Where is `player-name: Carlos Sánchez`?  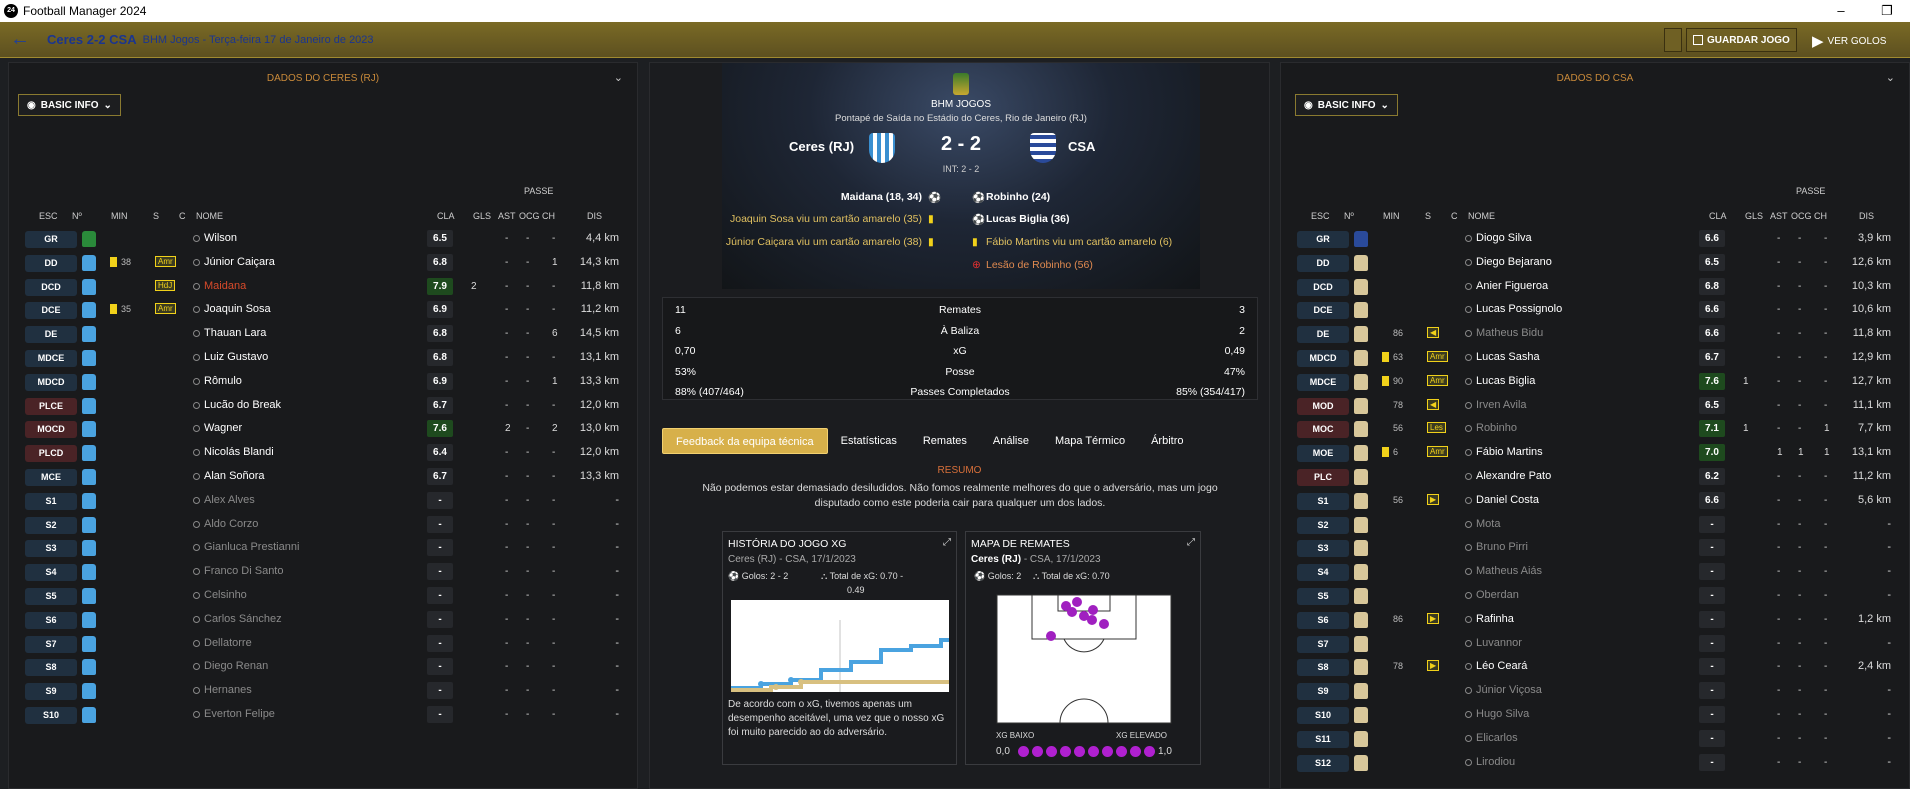
player-name: Carlos Sánchez is located at coordinates (243, 619).